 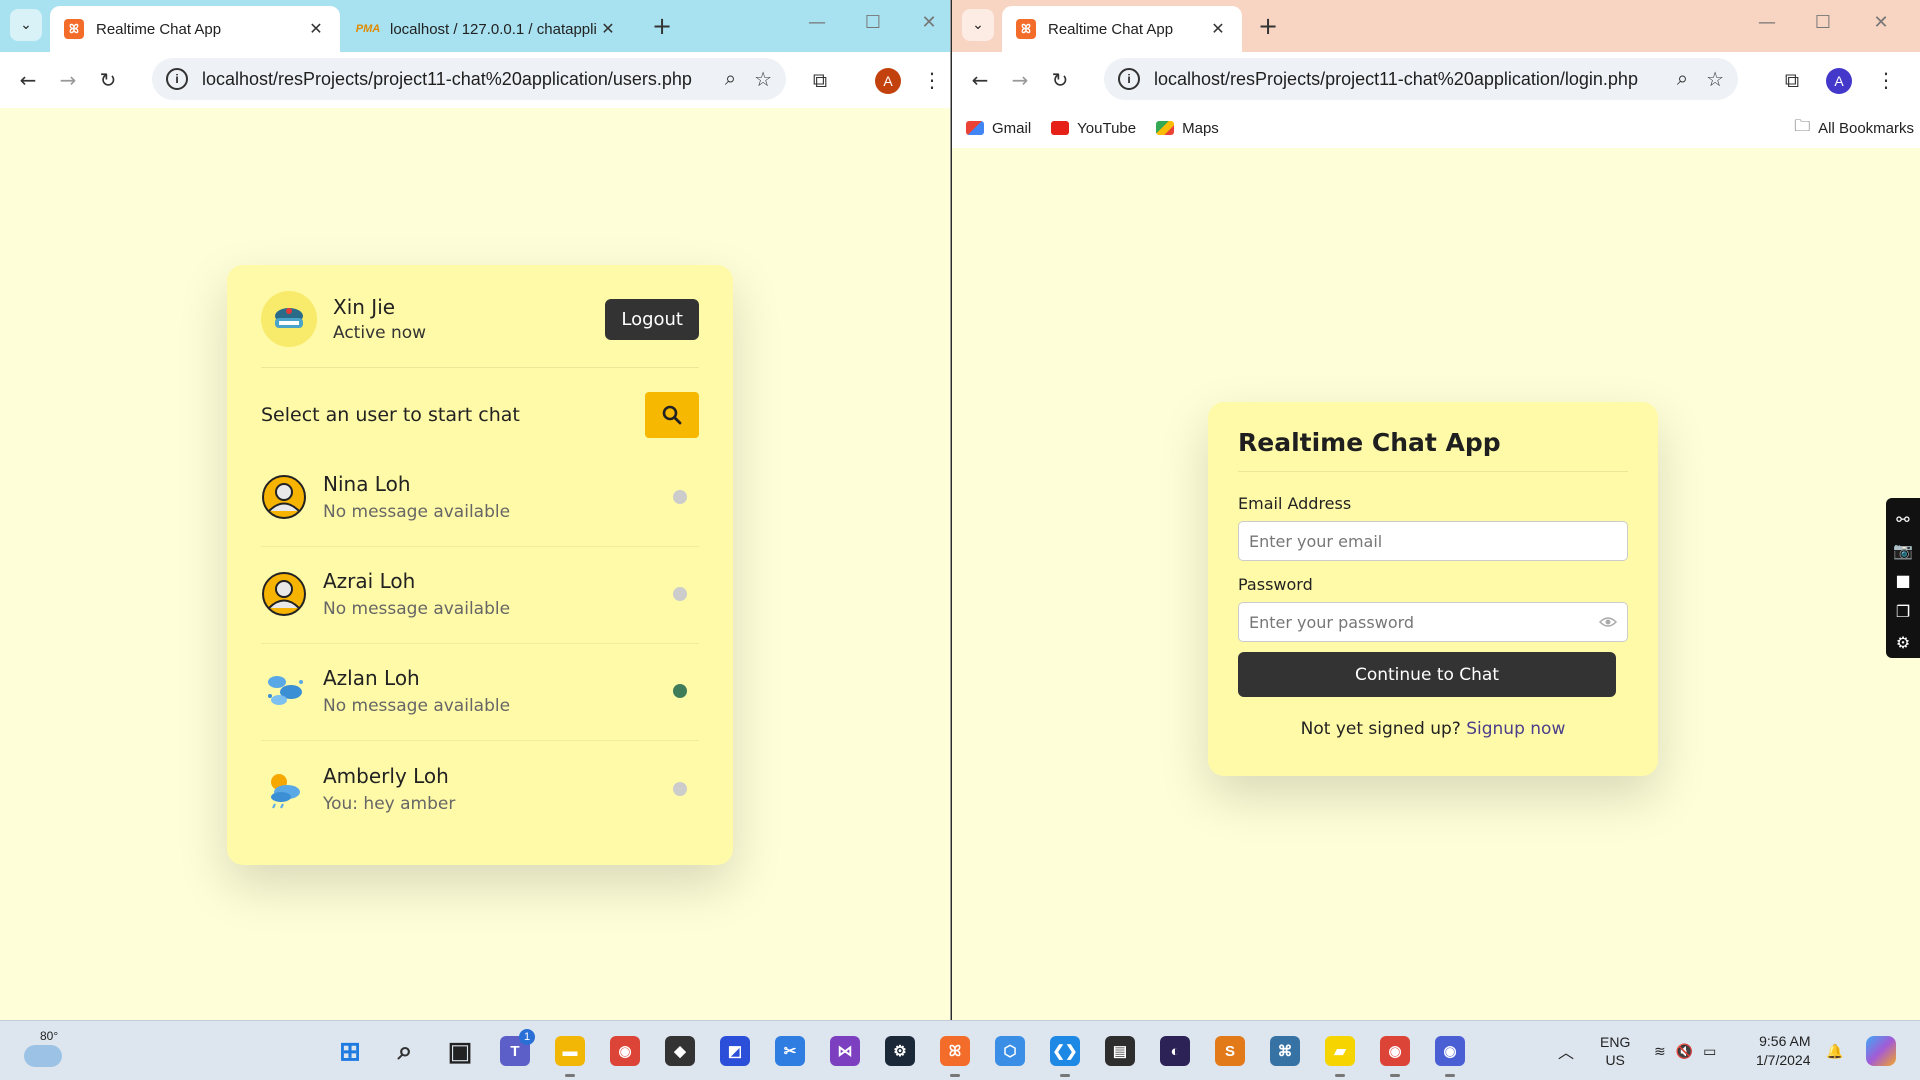 I want to click on teams-taskbar-button: T1, so click(x=515, y=1051).